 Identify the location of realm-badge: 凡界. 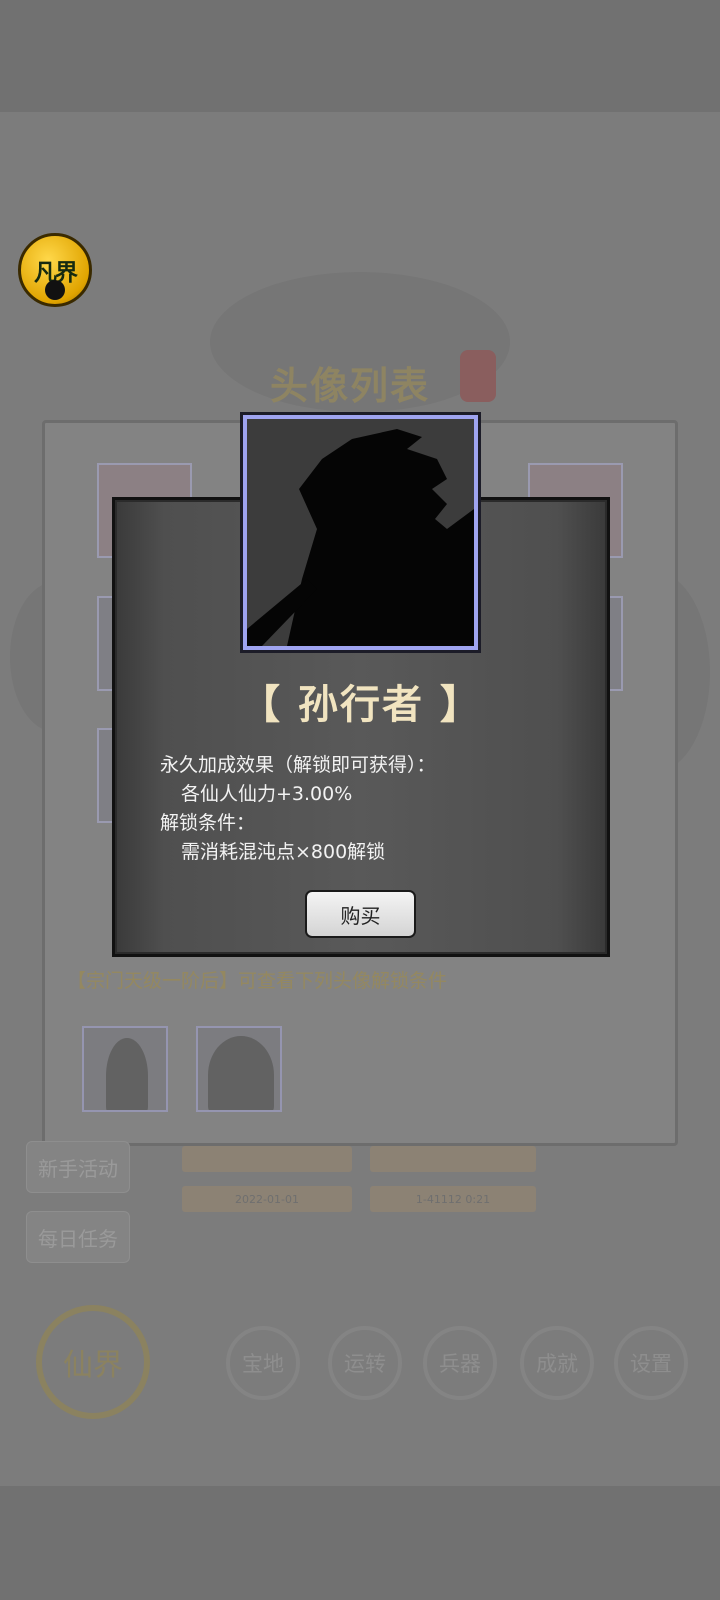
(55, 270).